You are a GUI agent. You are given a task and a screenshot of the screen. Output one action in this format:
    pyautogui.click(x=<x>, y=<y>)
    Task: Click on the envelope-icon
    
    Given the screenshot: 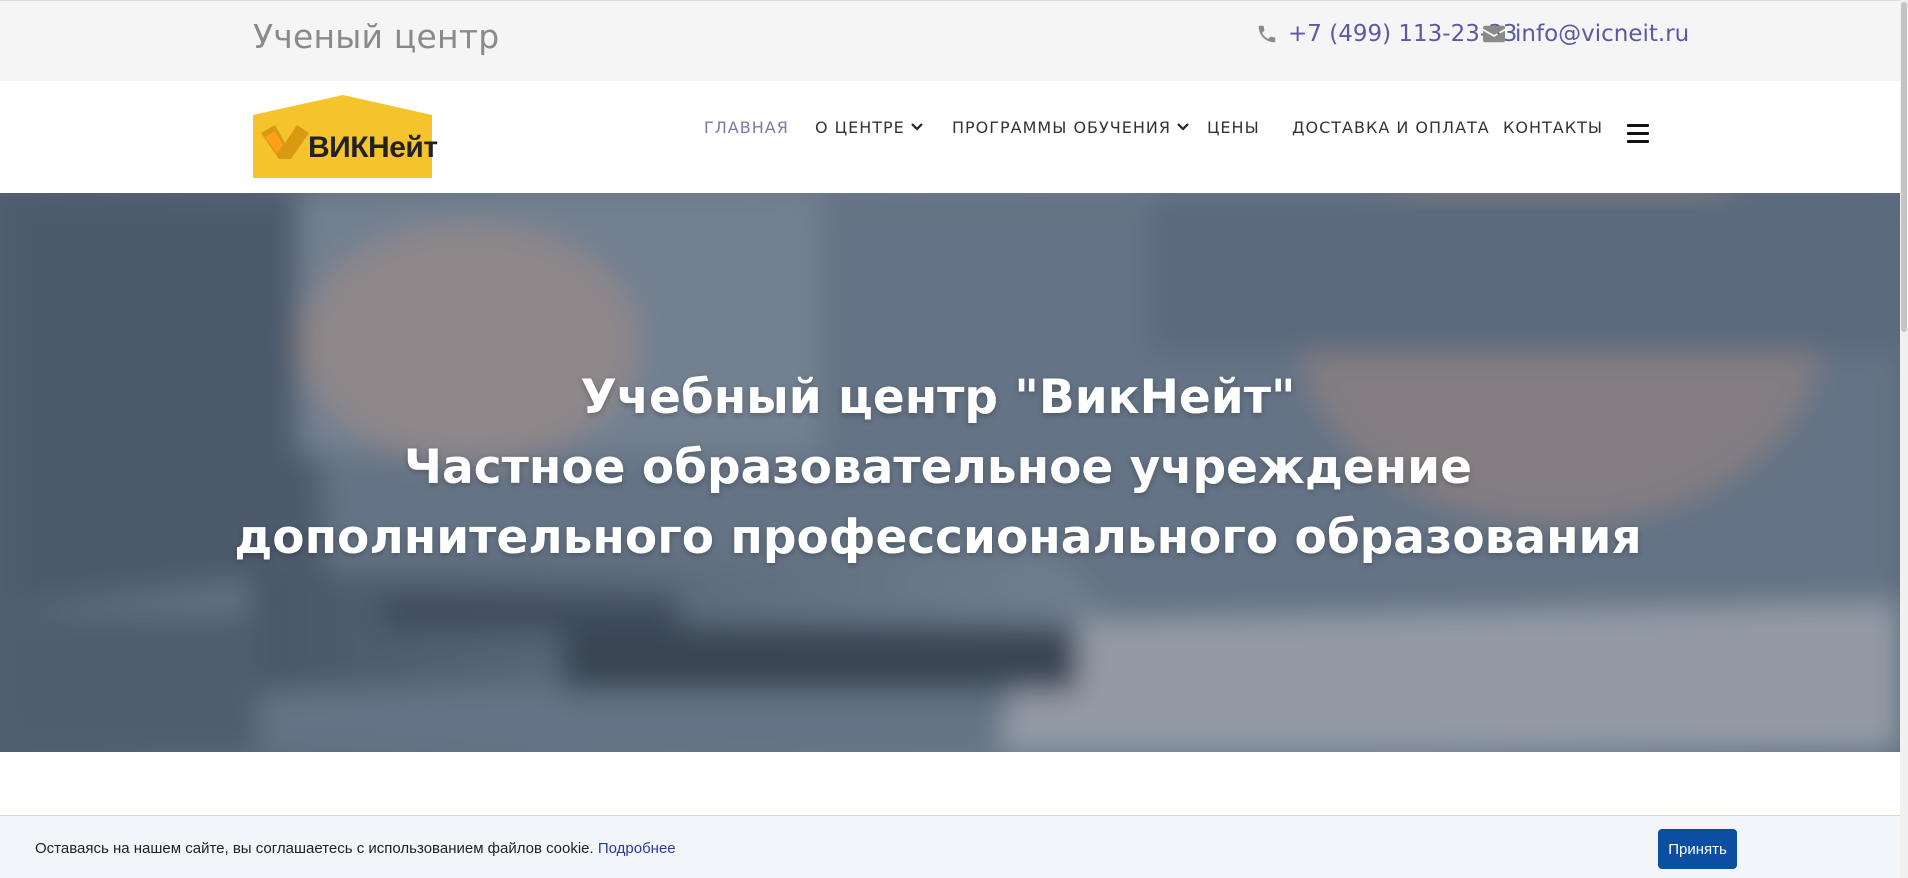 What is the action you would take?
    pyautogui.click(x=1494, y=34)
    